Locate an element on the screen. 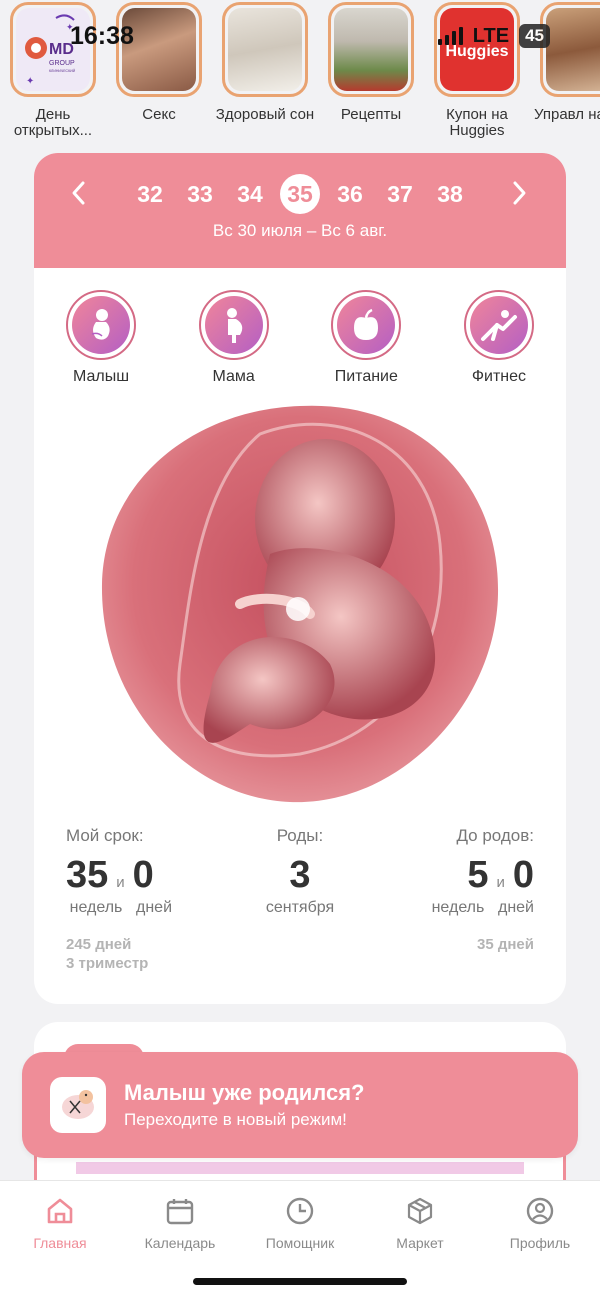  category-row: Малыш Мама Питание Фитнес is located at coordinates (300, 327).